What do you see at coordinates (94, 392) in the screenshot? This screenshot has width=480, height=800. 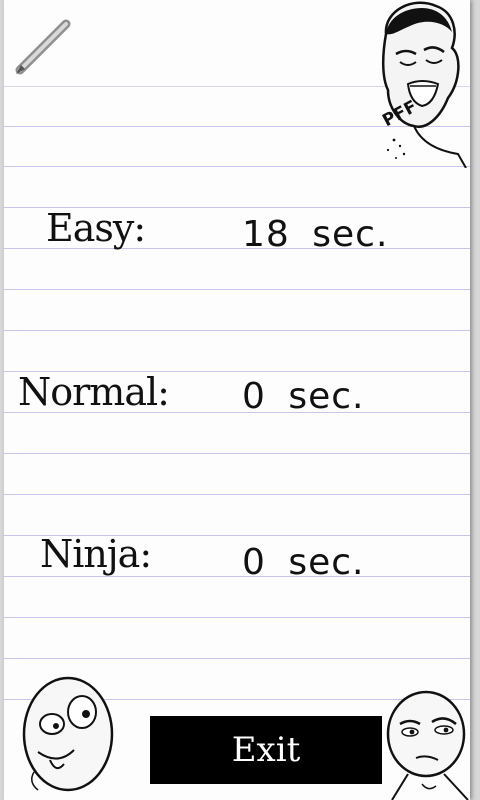 I see `normal-label: Normal:` at bounding box center [94, 392].